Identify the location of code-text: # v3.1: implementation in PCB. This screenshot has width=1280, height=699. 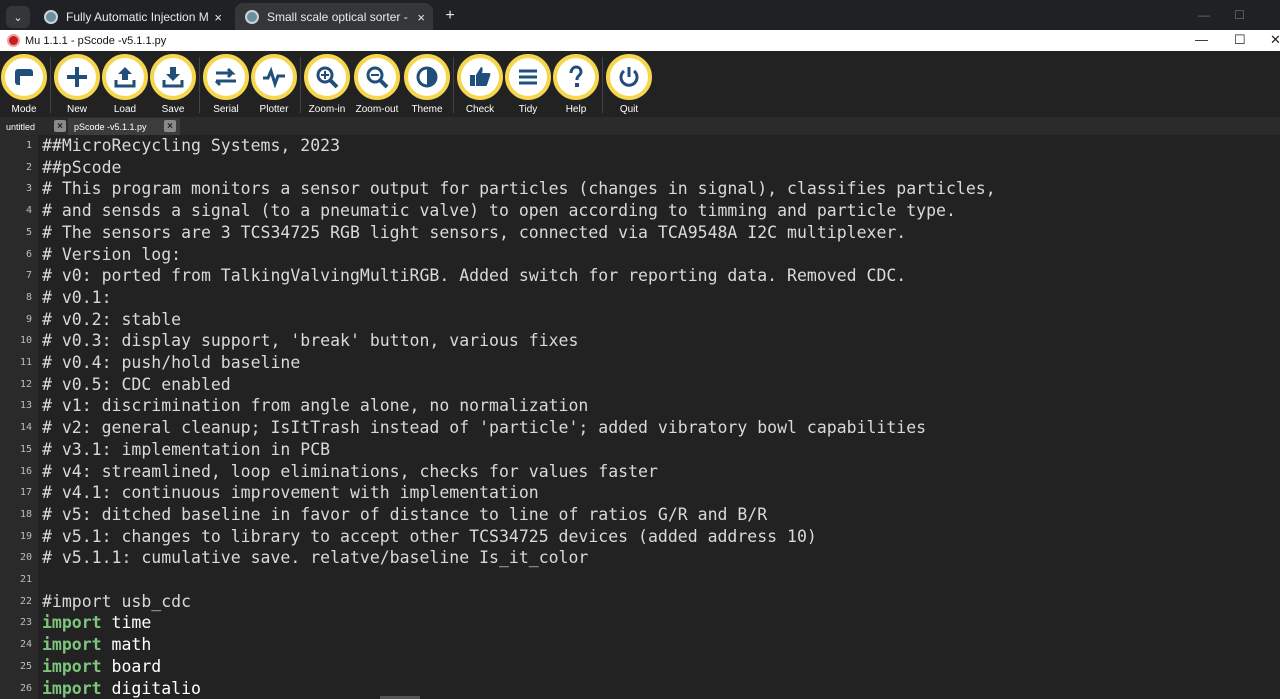
(186, 449).